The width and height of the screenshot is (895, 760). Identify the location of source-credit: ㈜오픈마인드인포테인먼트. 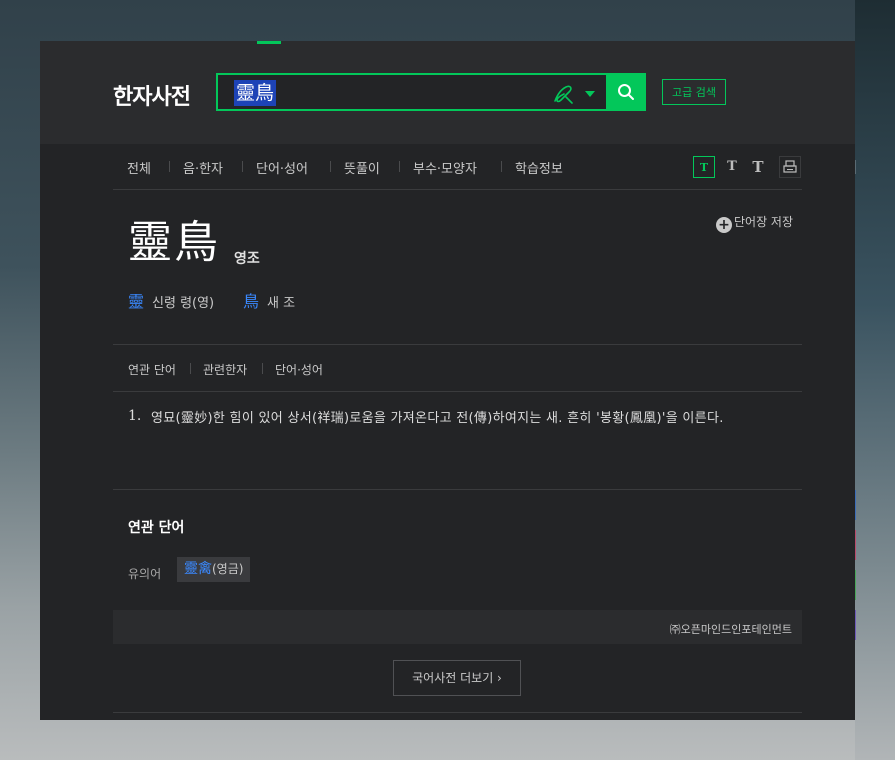
(730, 629).